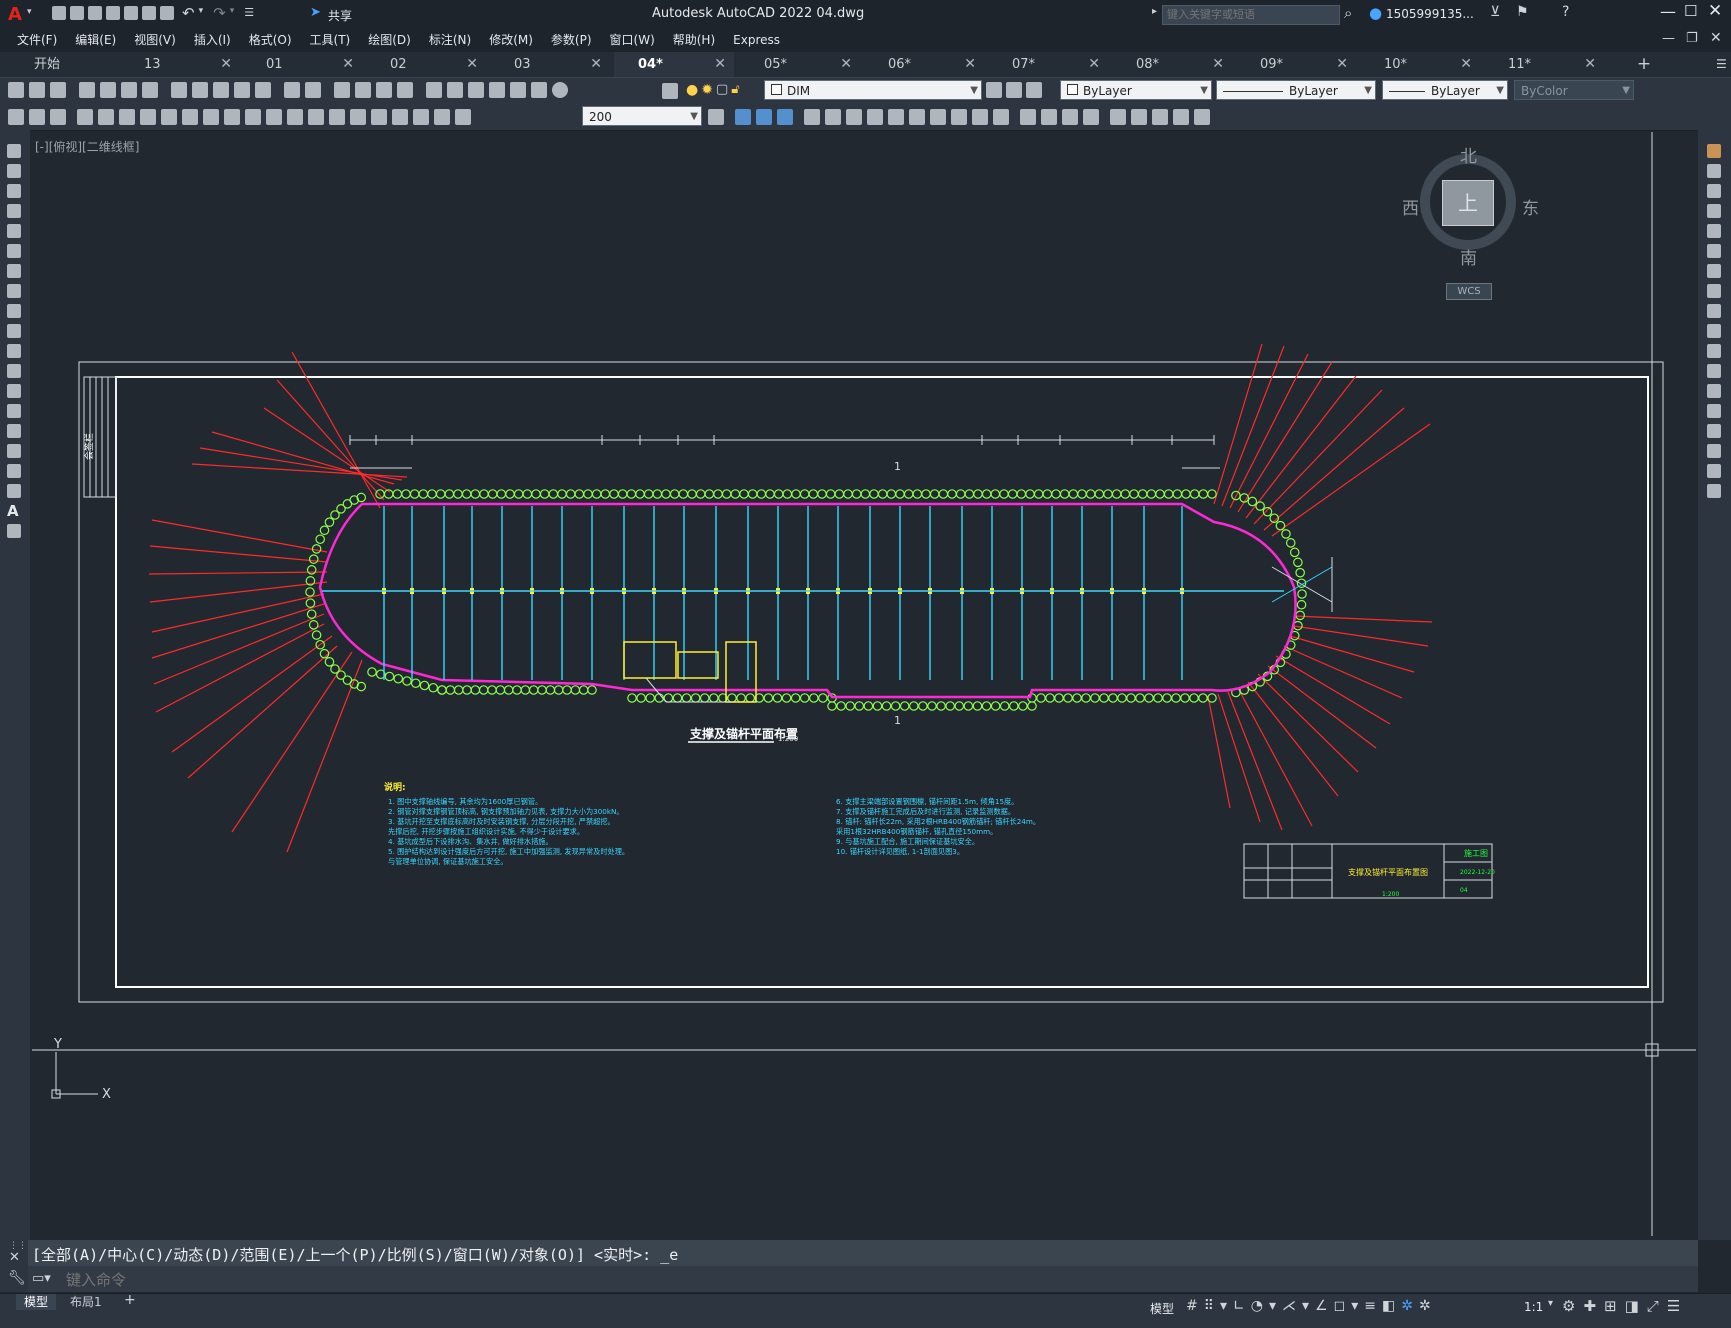 The width and height of the screenshot is (1731, 1328). Describe the element at coordinates (16, 117) in the screenshot. I see `dimstyle-icon` at that location.